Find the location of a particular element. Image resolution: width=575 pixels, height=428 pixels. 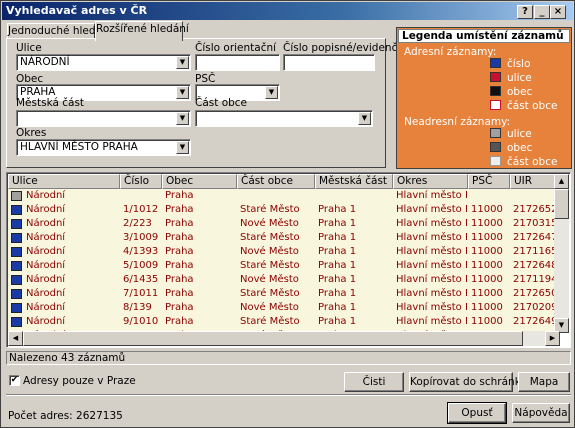

map-button: Mapa is located at coordinates (544, 382).